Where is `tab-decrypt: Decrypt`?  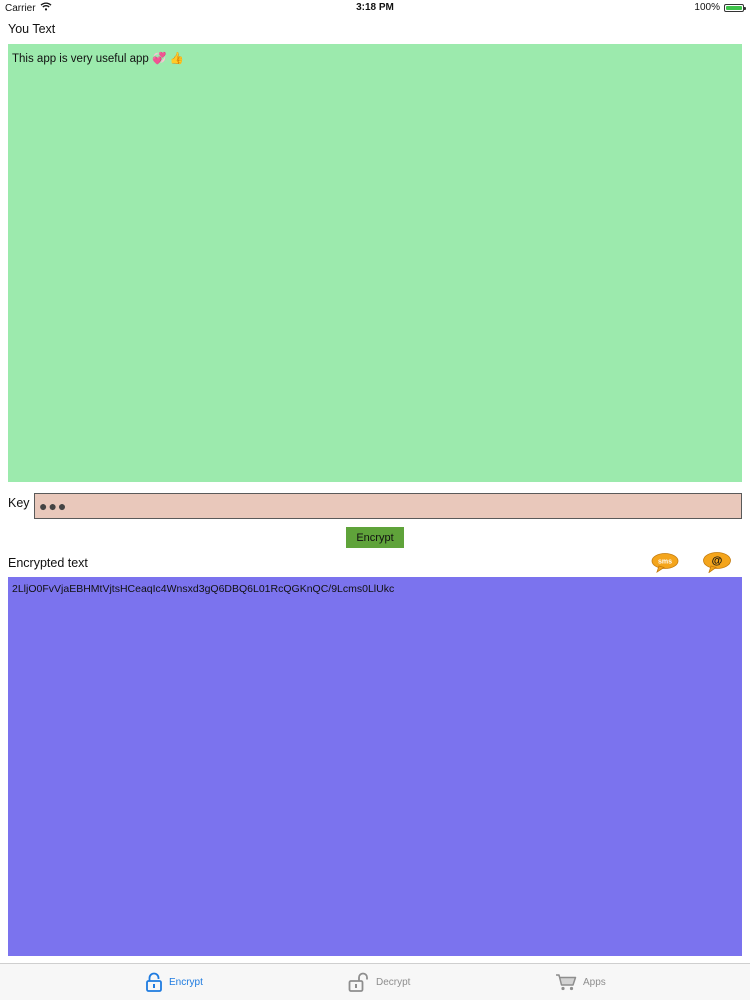 tab-decrypt: Decrypt is located at coordinates (379, 982).